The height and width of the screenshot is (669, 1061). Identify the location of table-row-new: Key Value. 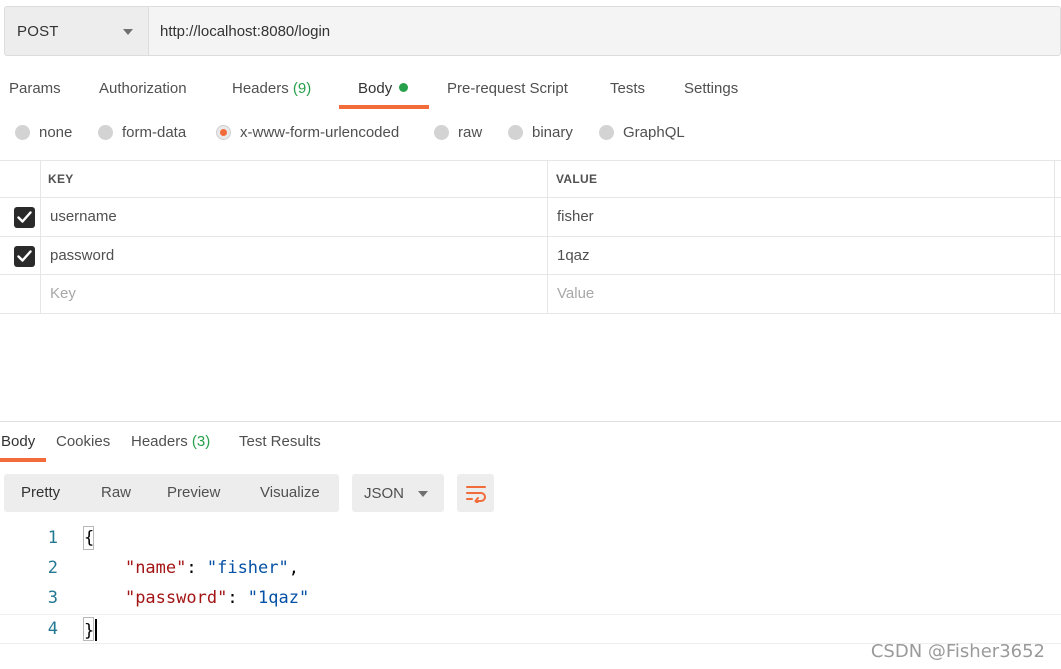
(530, 294).